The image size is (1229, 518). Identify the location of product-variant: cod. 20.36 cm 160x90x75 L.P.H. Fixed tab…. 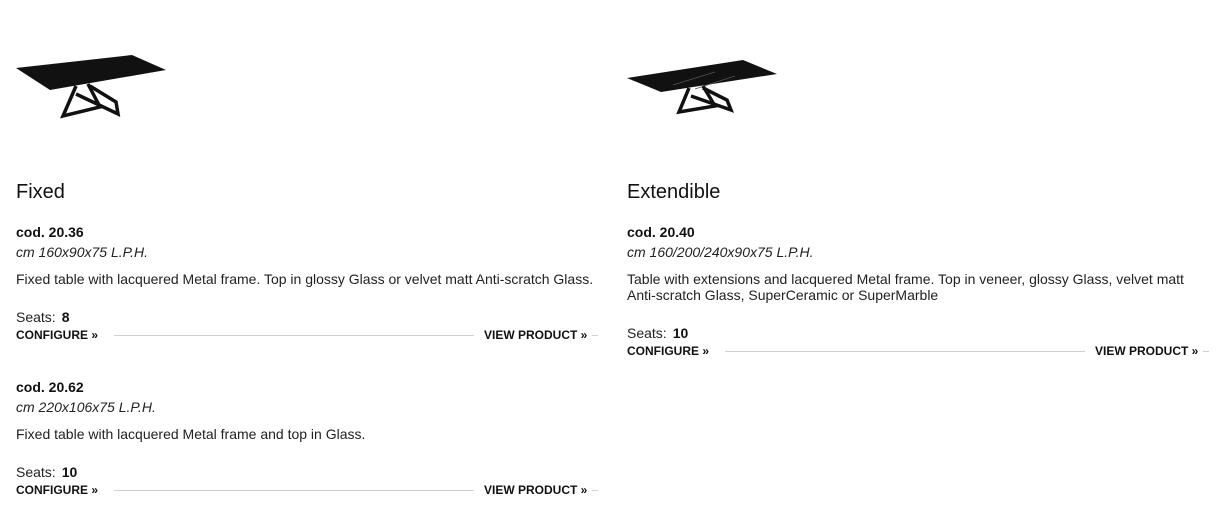
(307, 283).